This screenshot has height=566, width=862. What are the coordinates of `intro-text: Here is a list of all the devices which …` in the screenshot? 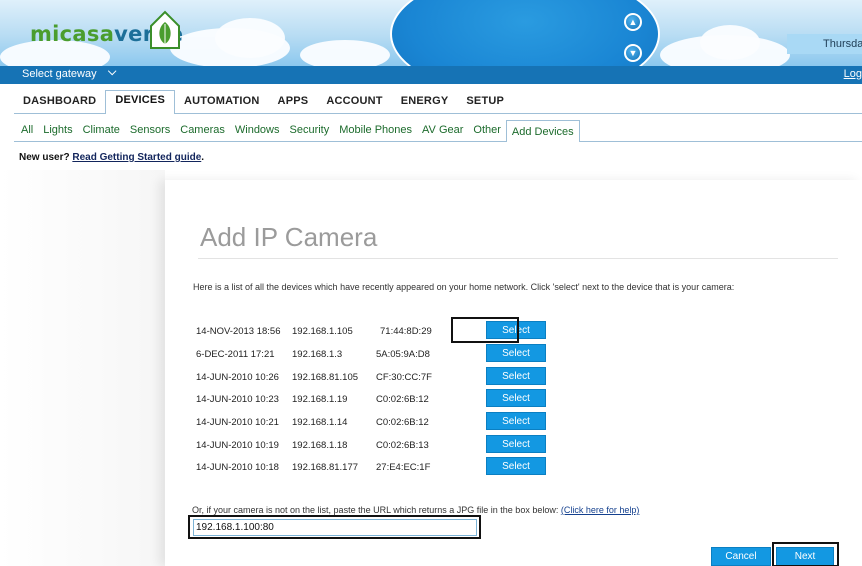 It's located at (464, 287).